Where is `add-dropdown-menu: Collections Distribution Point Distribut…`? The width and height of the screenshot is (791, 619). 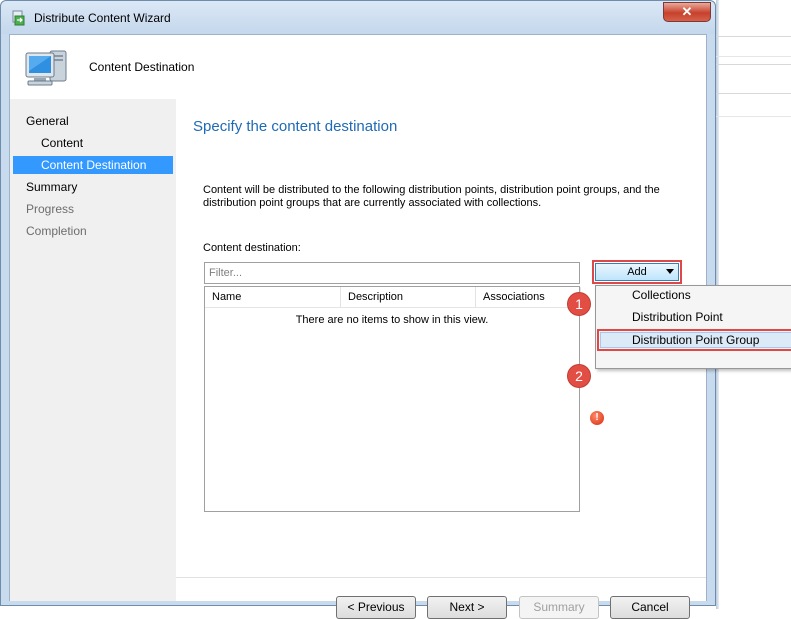
add-dropdown-menu: Collections Distribution Point Distribut… is located at coordinates (693, 327).